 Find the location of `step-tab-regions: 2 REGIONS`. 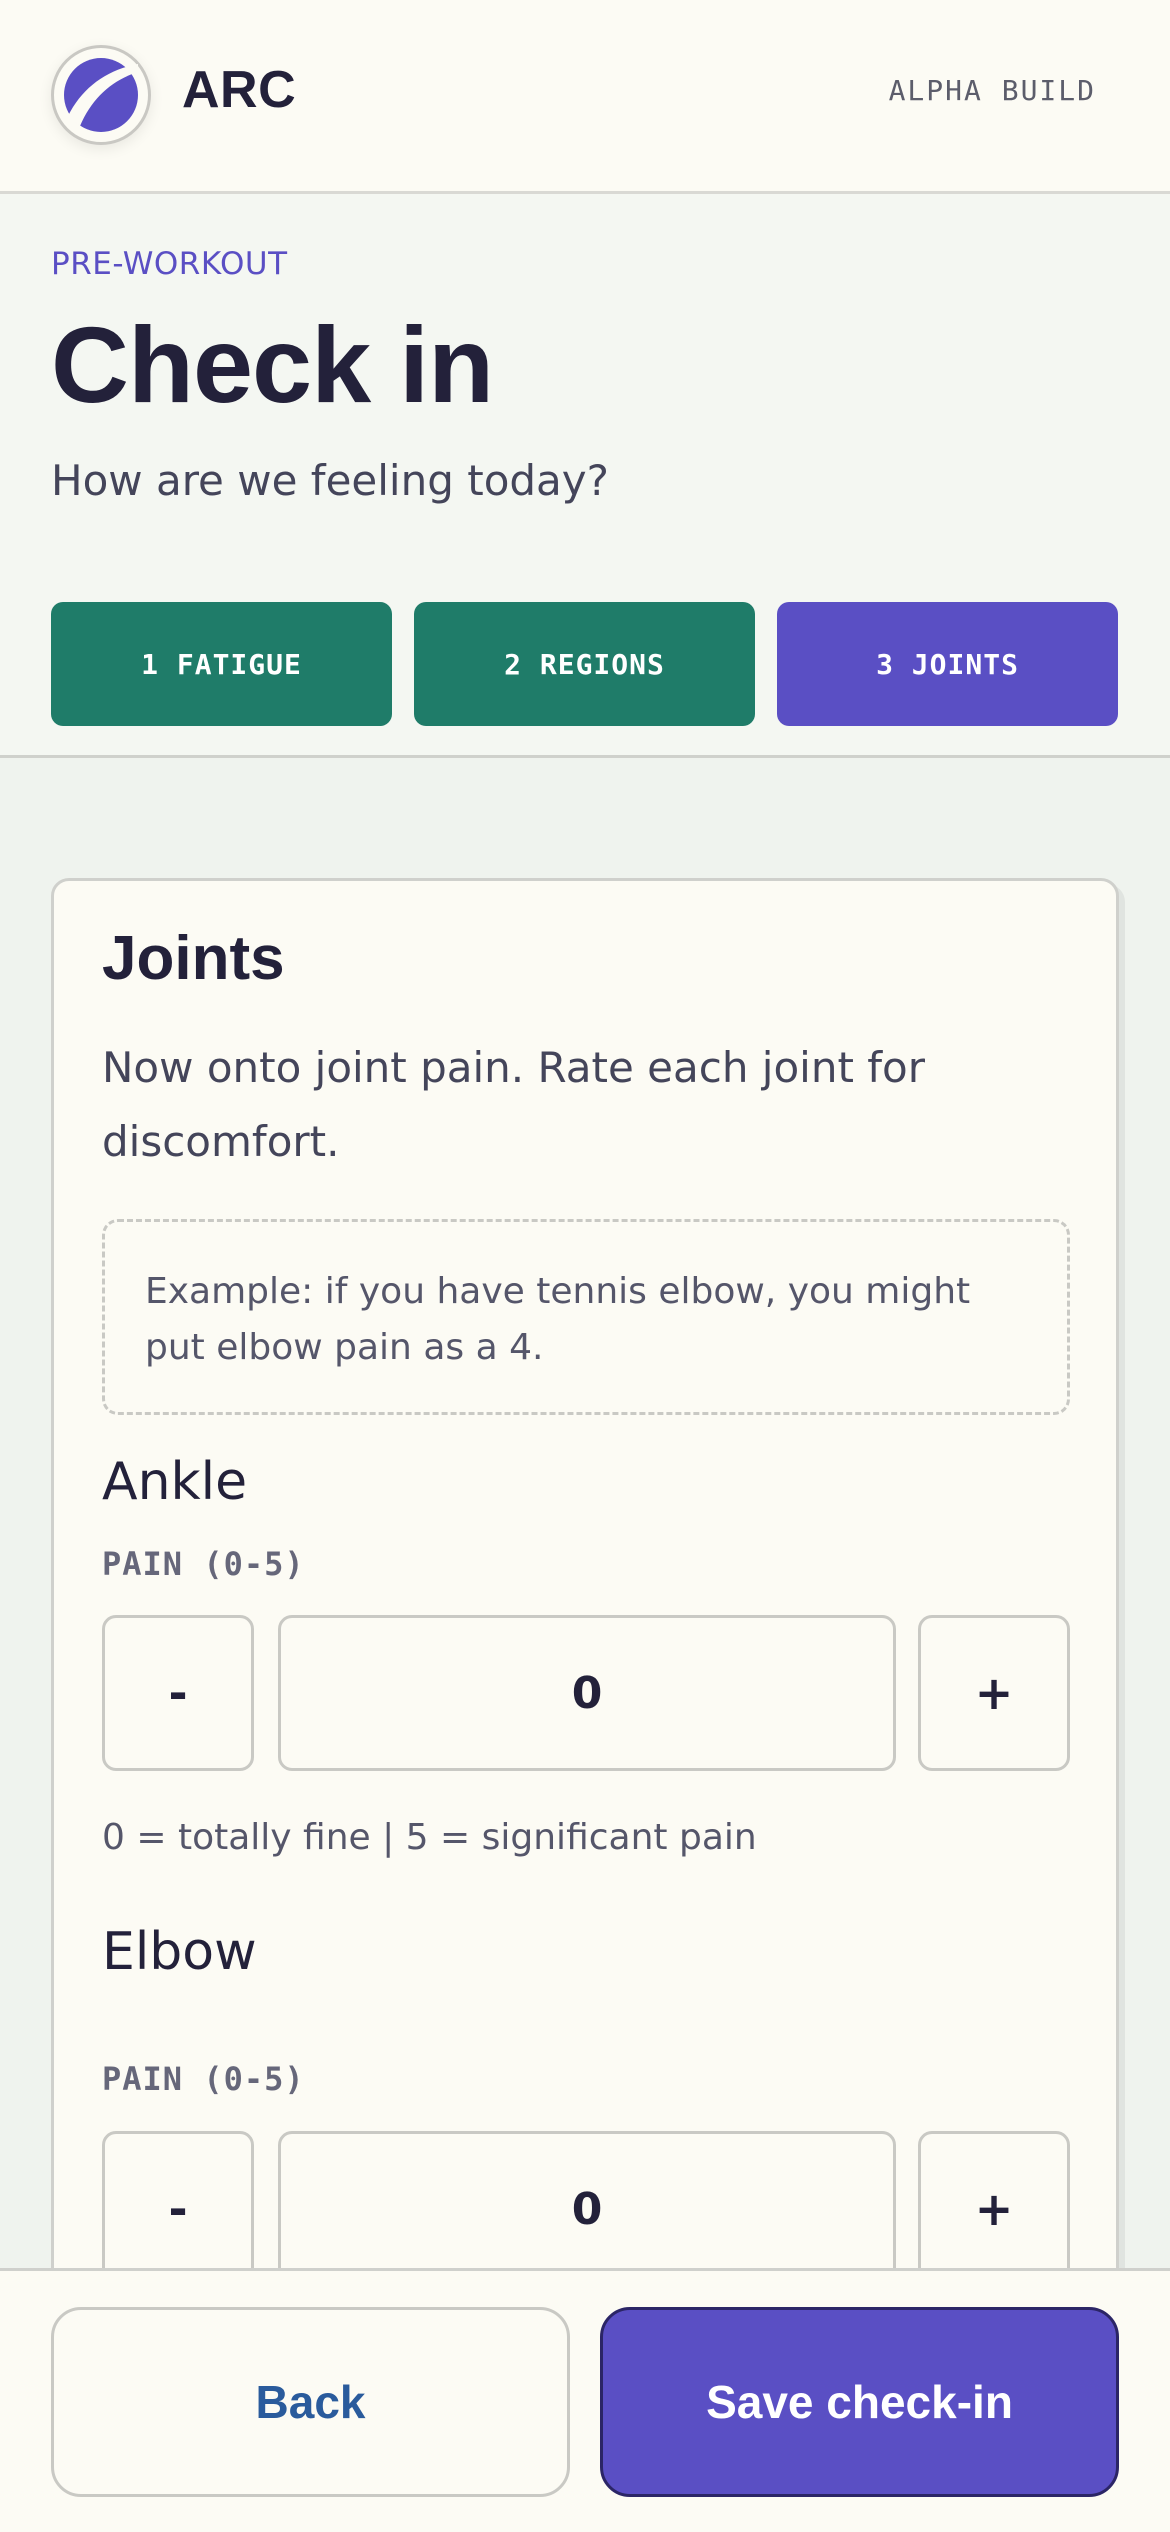

step-tab-regions: 2 REGIONS is located at coordinates (584, 664).